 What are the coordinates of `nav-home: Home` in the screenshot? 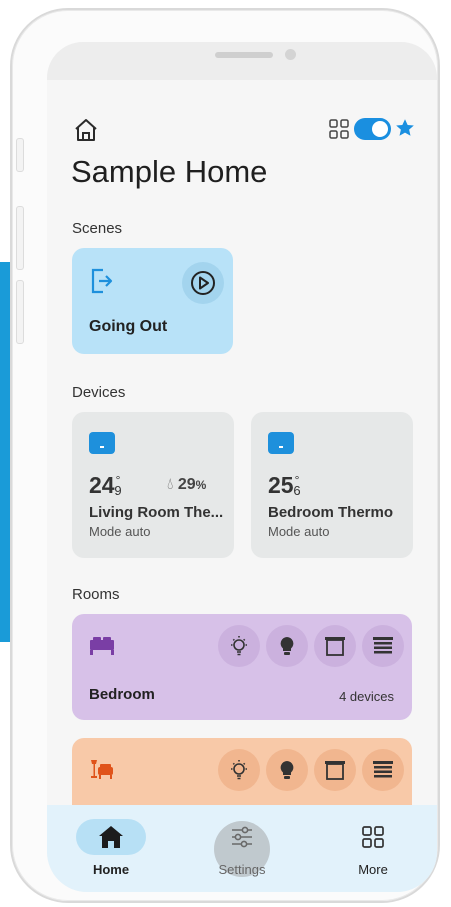 It's located at (111, 848).